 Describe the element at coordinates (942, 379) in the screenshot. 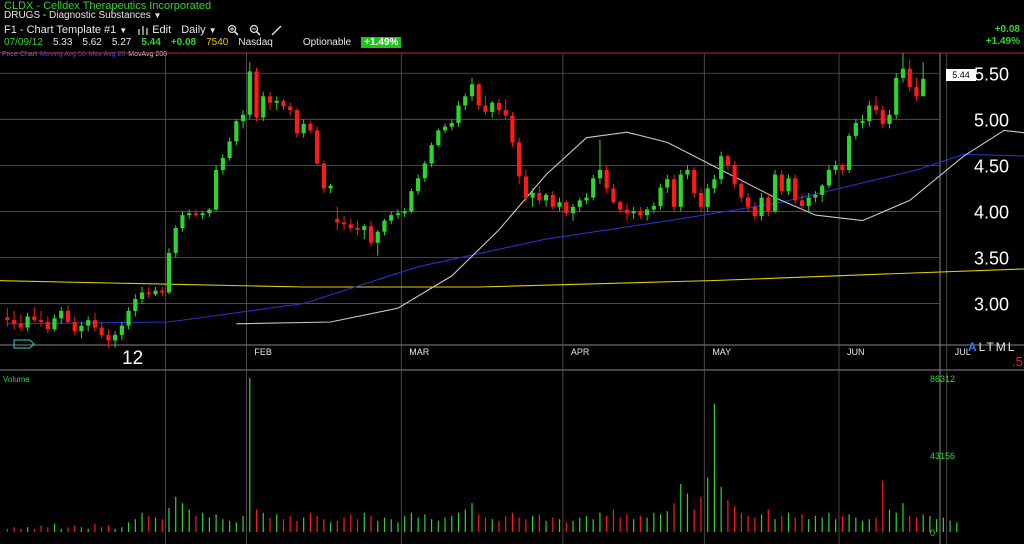

I see `volume-tick-label: 86312` at that location.